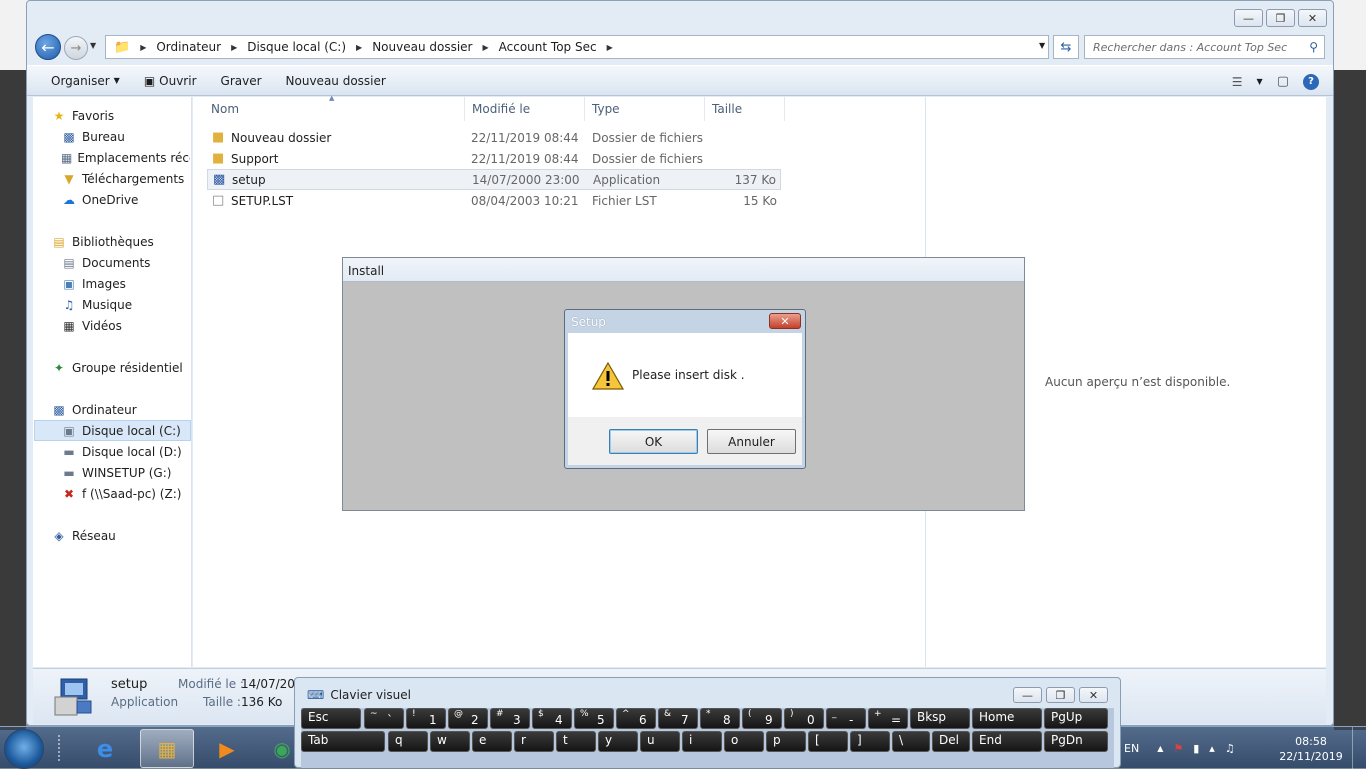 The image size is (1366, 769). Describe the element at coordinates (685, 375) in the screenshot. I see `setup-dialog-body: Please insert disk .` at that location.